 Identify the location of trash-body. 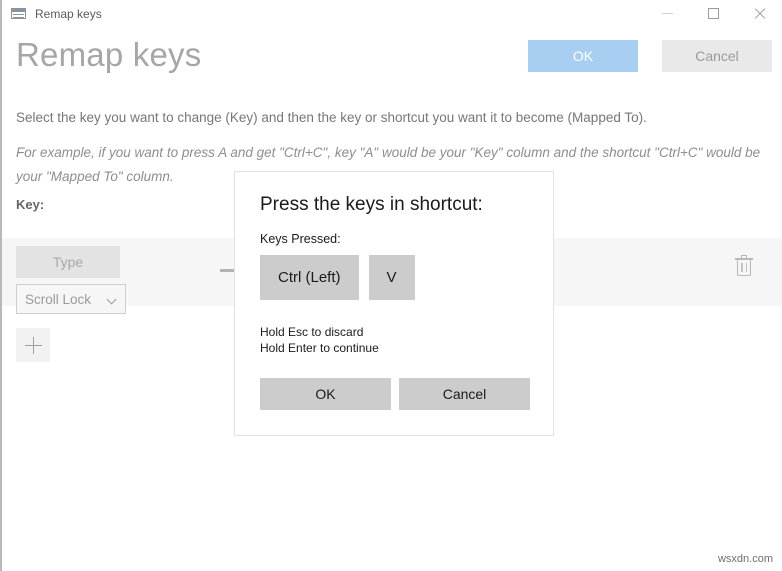
(744, 268).